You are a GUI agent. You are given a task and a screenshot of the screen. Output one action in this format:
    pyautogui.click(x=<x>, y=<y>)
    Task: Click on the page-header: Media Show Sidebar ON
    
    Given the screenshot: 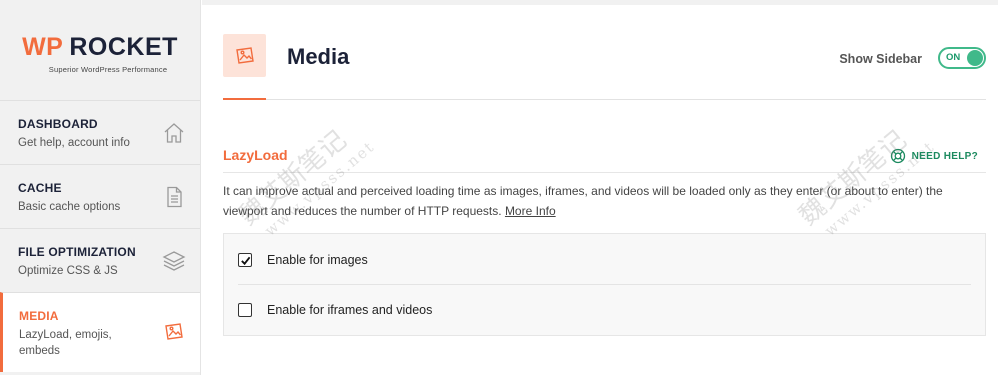 What is the action you would take?
    pyautogui.click(x=604, y=67)
    